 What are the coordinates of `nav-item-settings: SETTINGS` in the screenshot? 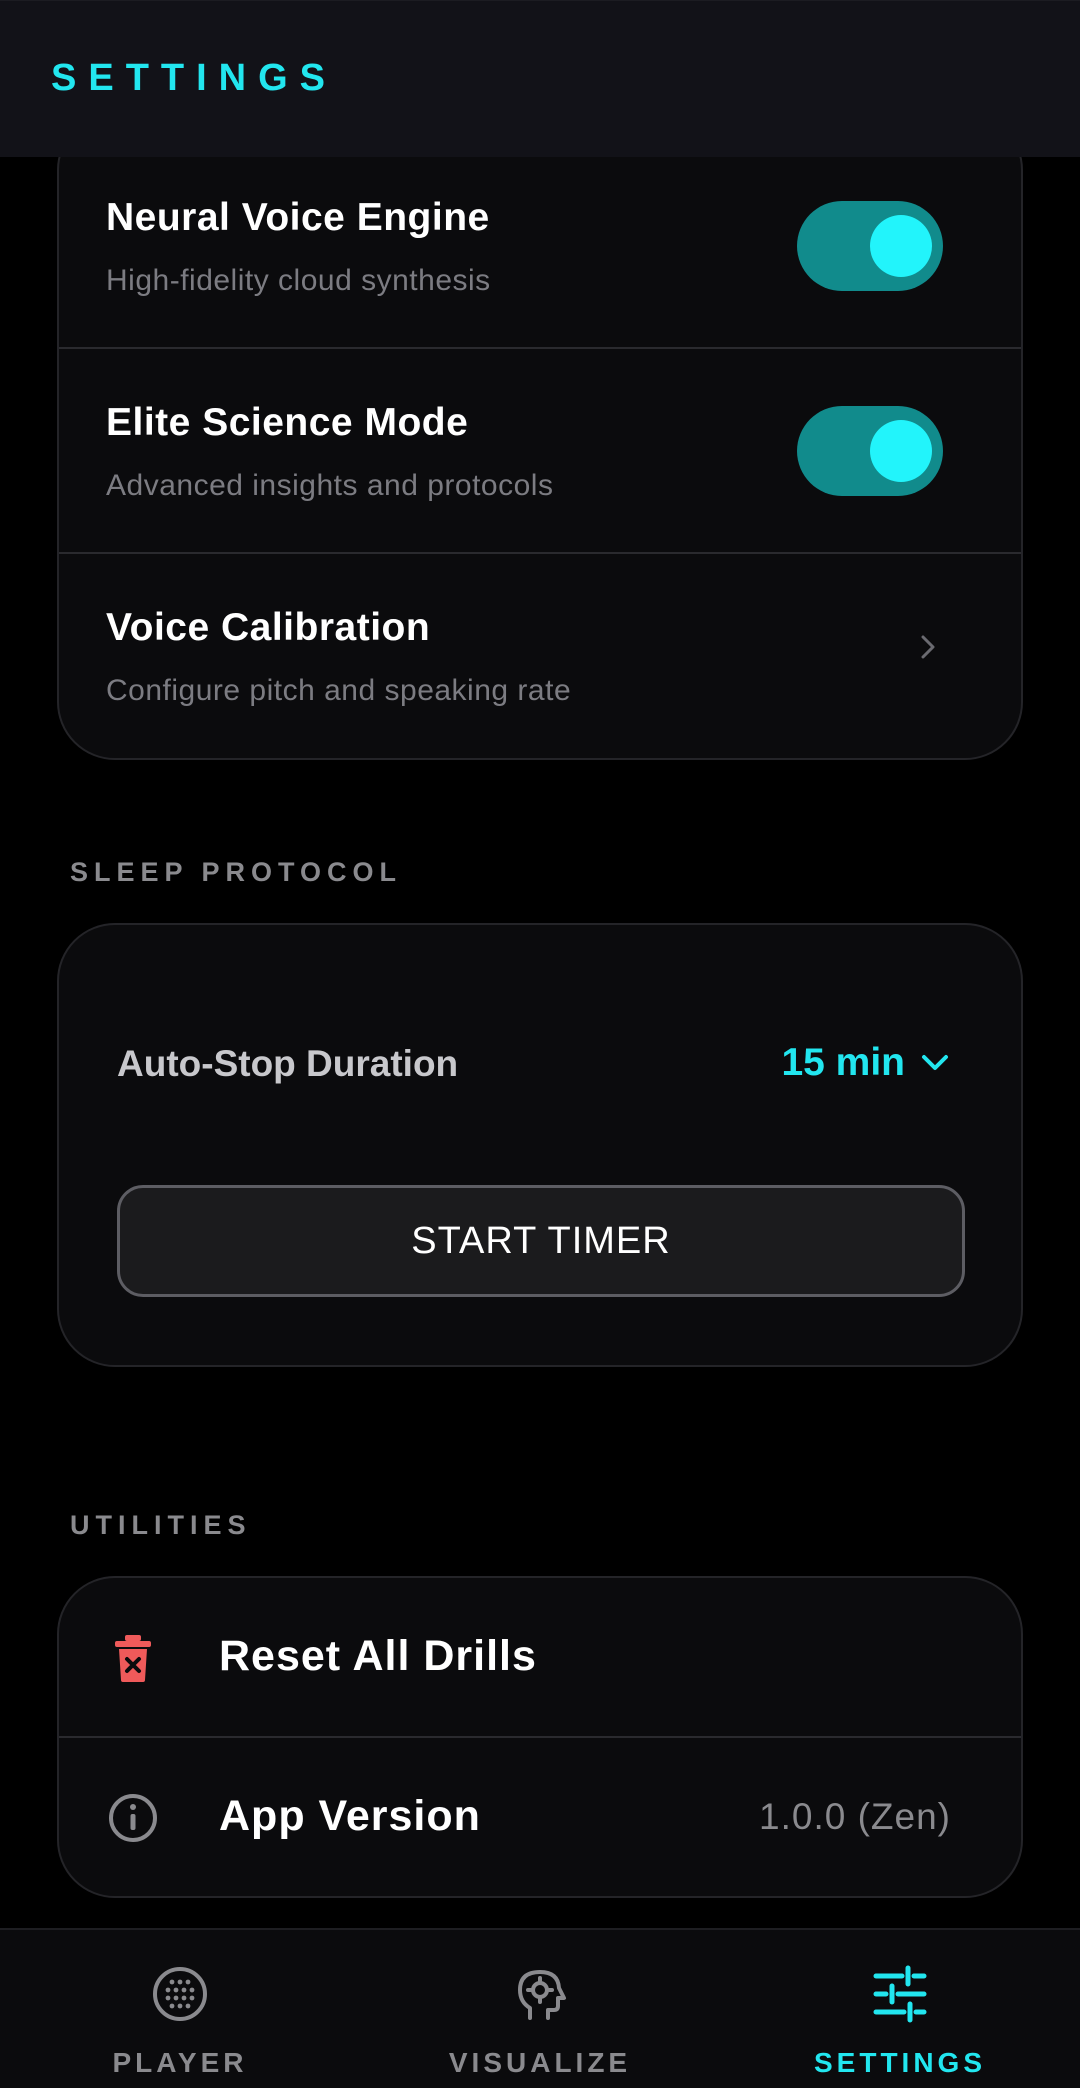 It's located at (900, 2009).